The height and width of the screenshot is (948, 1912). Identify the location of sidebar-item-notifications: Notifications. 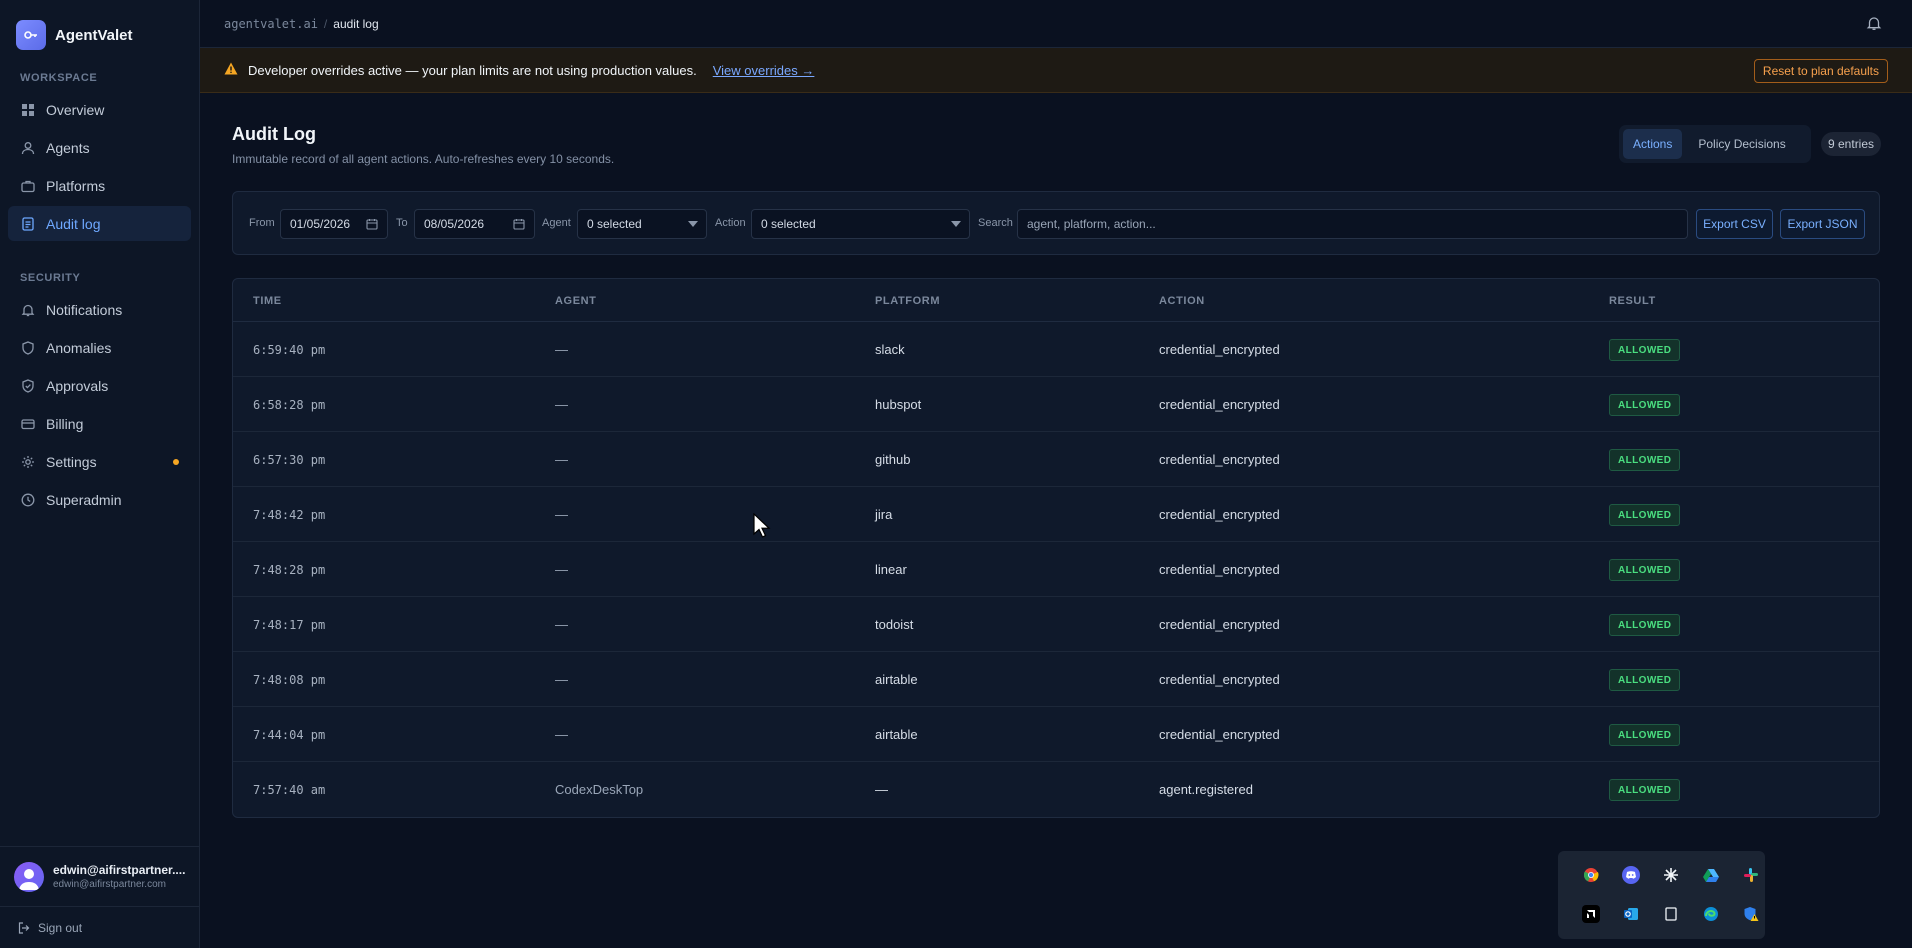
(99, 309).